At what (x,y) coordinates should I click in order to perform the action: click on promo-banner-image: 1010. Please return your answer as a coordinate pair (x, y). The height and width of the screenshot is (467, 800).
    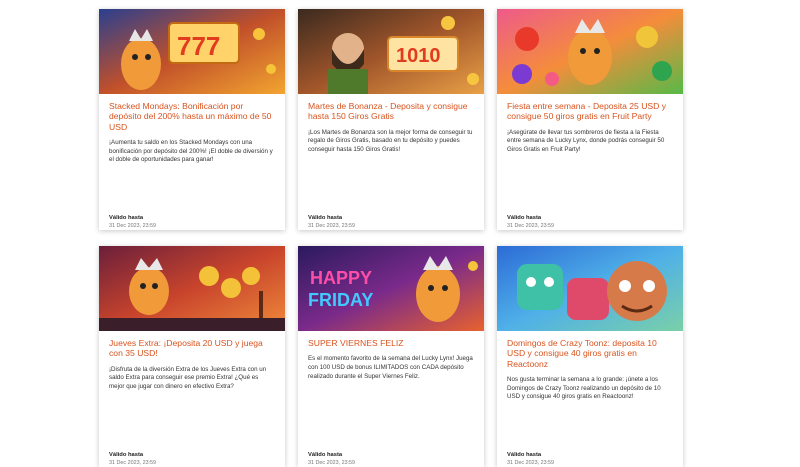
    Looking at the image, I should click on (391, 51).